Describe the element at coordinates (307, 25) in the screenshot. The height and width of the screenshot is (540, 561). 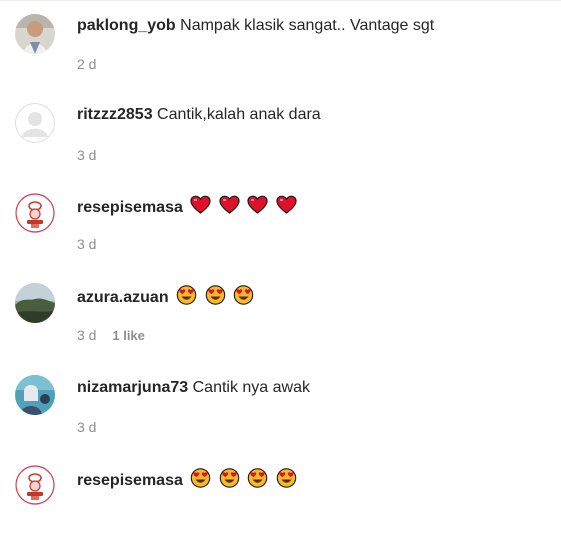
I see `comment-text: Nampak klasik sangat.. Vantage sgt` at that location.